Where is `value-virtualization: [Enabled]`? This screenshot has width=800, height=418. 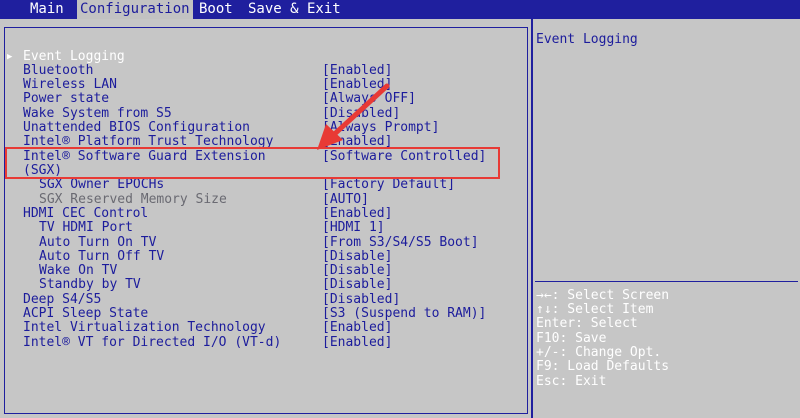 value-virtualization: [Enabled] is located at coordinates (357, 328).